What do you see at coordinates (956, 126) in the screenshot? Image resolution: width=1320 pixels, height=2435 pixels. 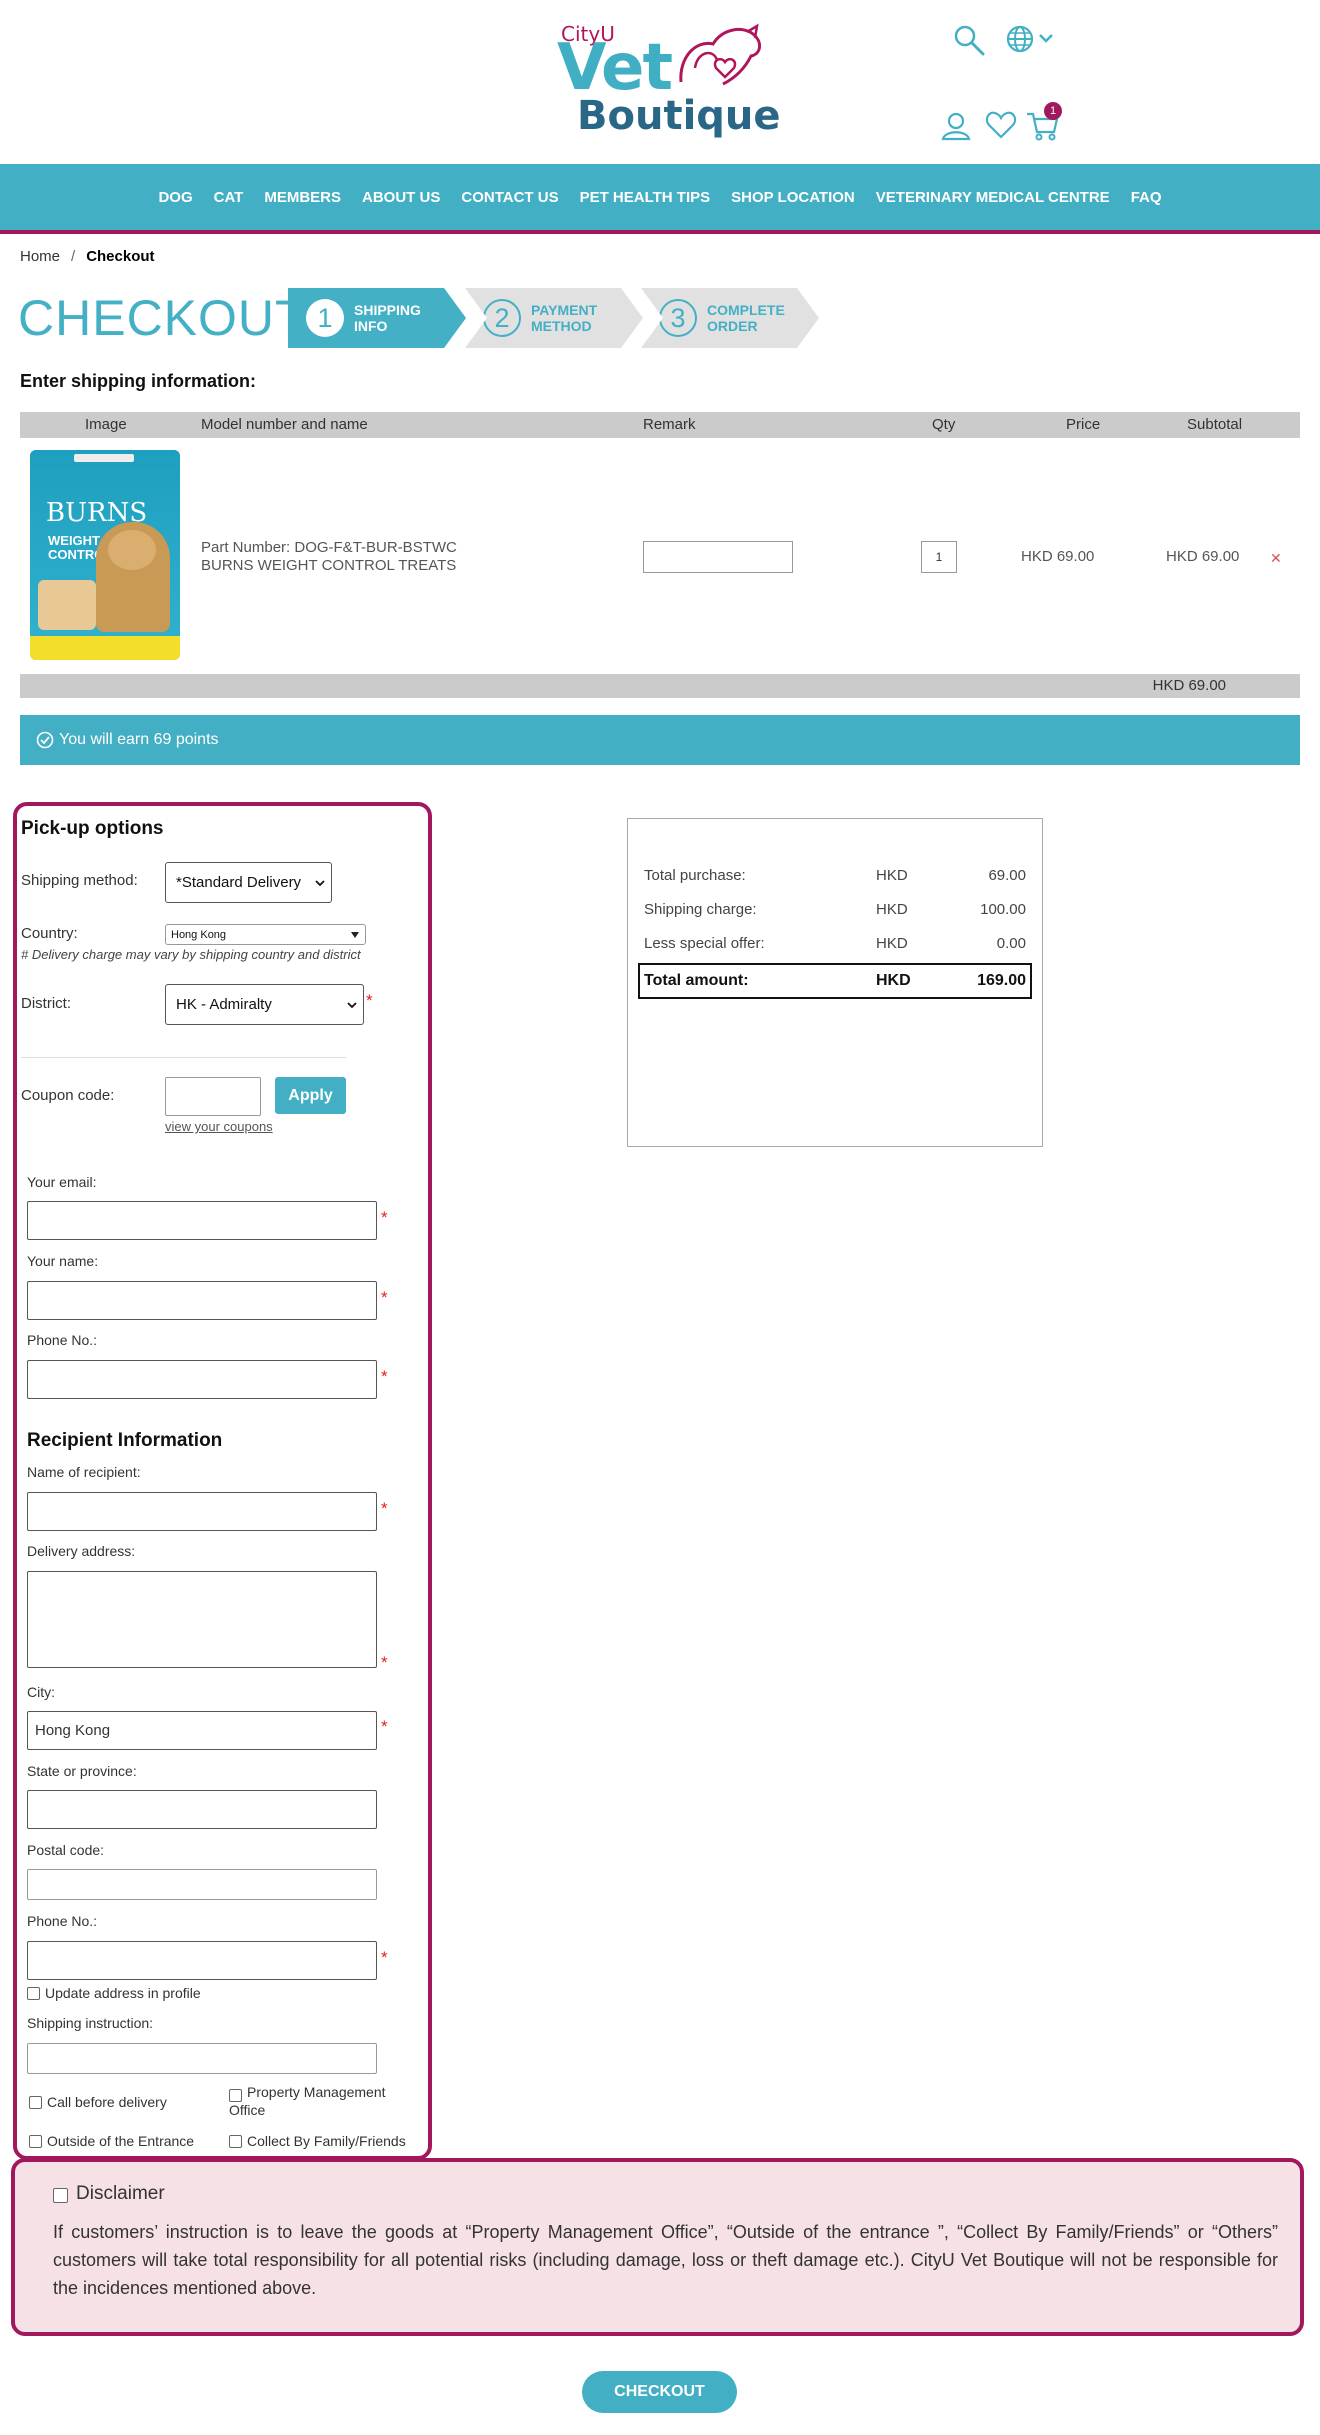 I see `account-user-icon` at bounding box center [956, 126].